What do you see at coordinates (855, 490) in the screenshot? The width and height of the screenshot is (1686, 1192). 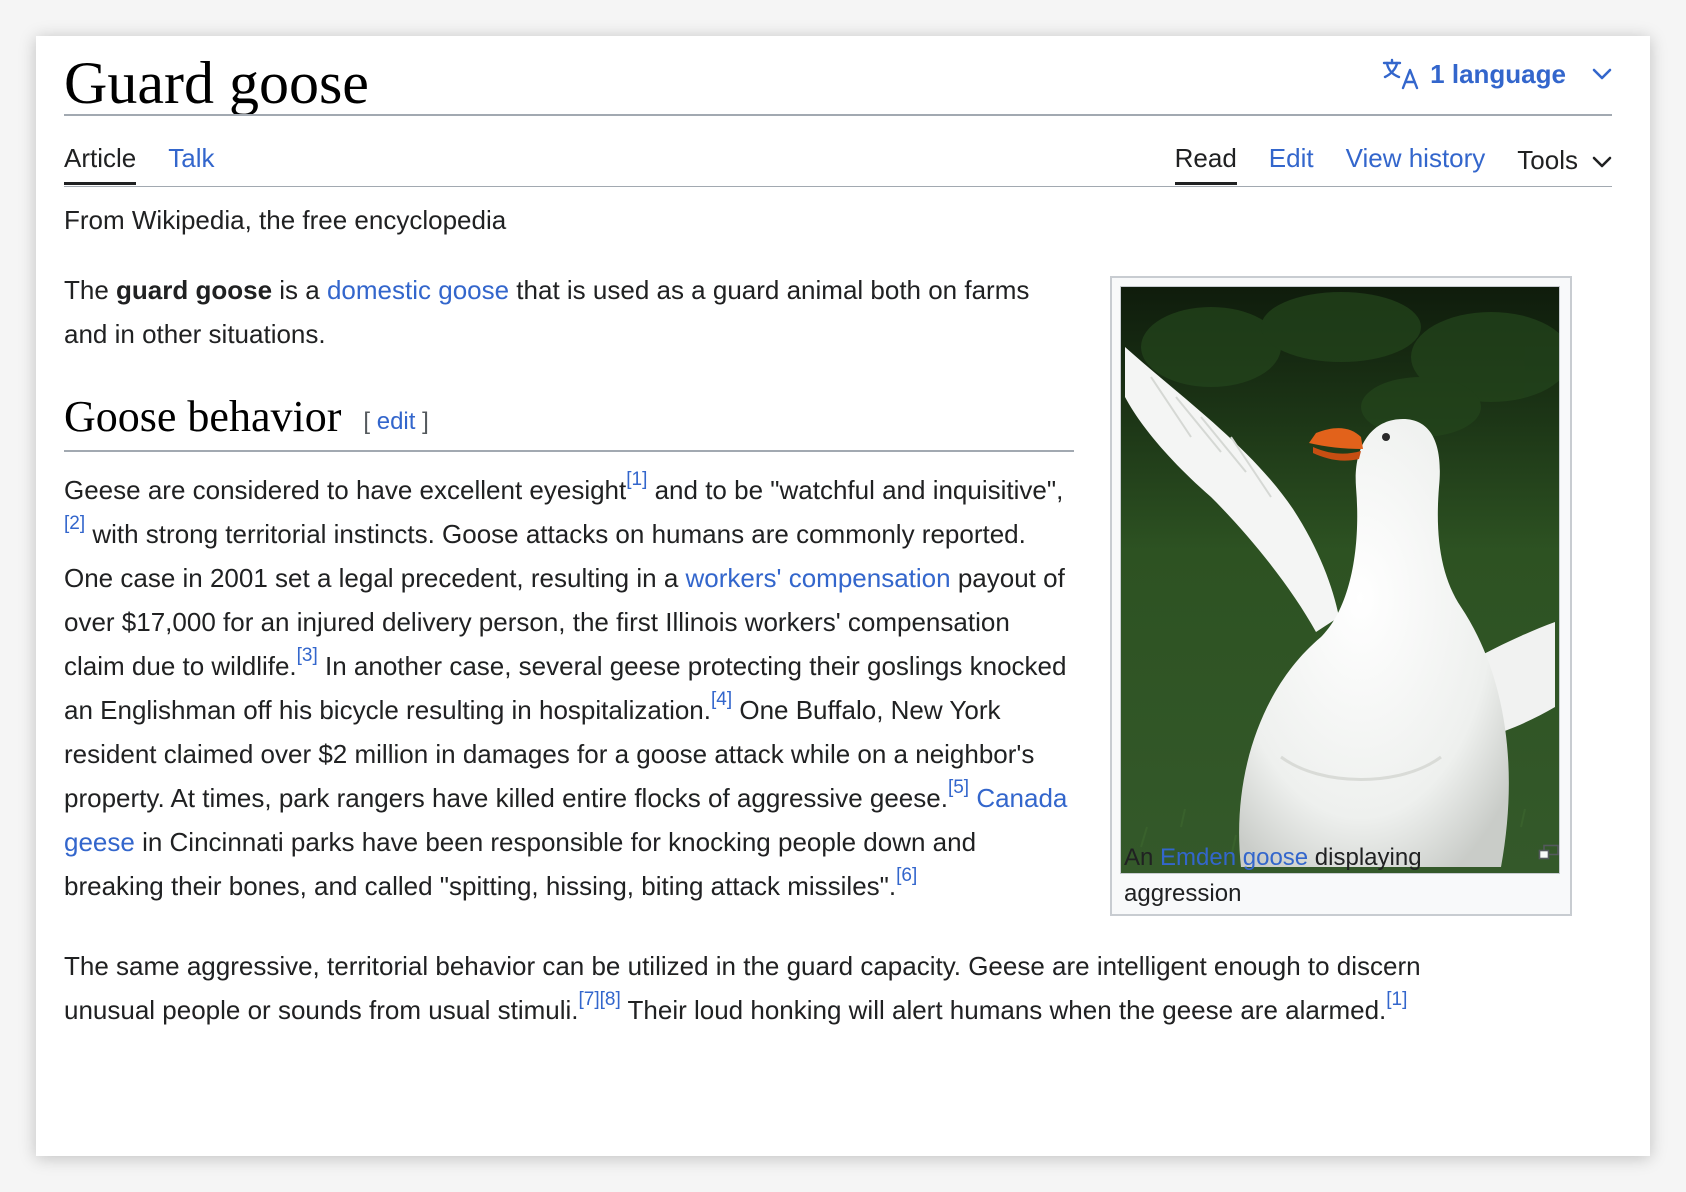 I see `text: and to be "watchful and inquisitive",` at bounding box center [855, 490].